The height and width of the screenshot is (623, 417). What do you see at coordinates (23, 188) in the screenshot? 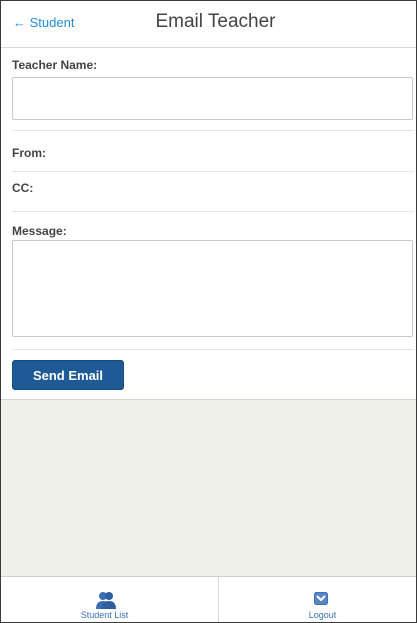
I see `cc-label: CC:` at bounding box center [23, 188].